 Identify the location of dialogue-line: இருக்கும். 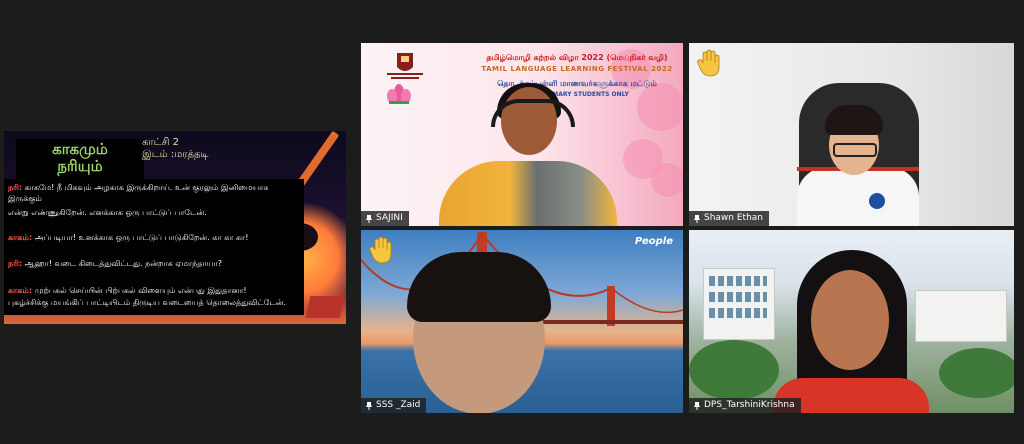
(25, 198).